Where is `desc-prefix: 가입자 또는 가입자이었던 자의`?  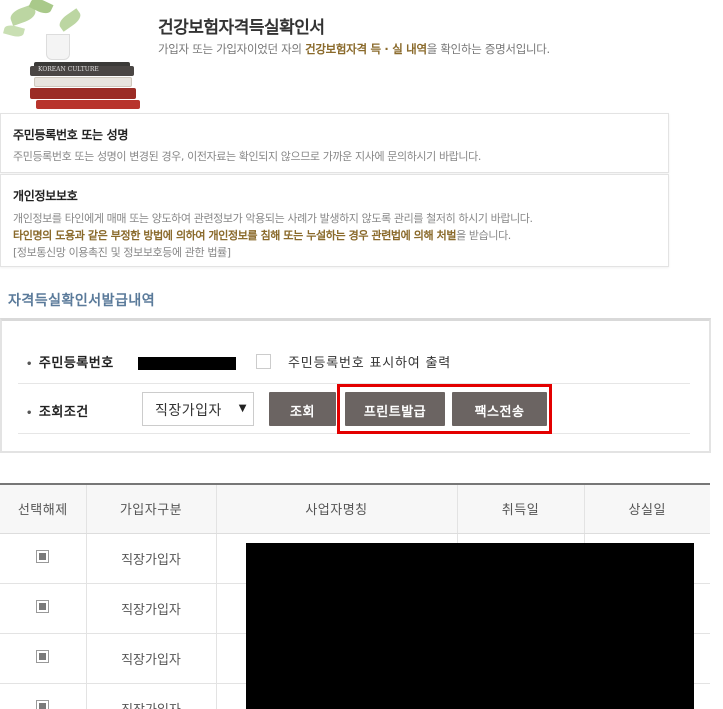
desc-prefix: 가입자 또는 가입자이었던 자의 is located at coordinates (232, 49).